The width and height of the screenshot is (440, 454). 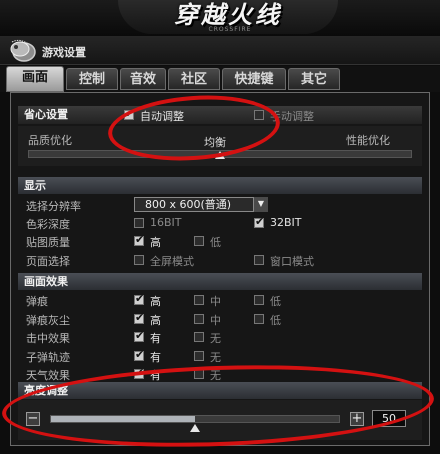 I want to click on window-title: 游戏设置, so click(x=64, y=52).